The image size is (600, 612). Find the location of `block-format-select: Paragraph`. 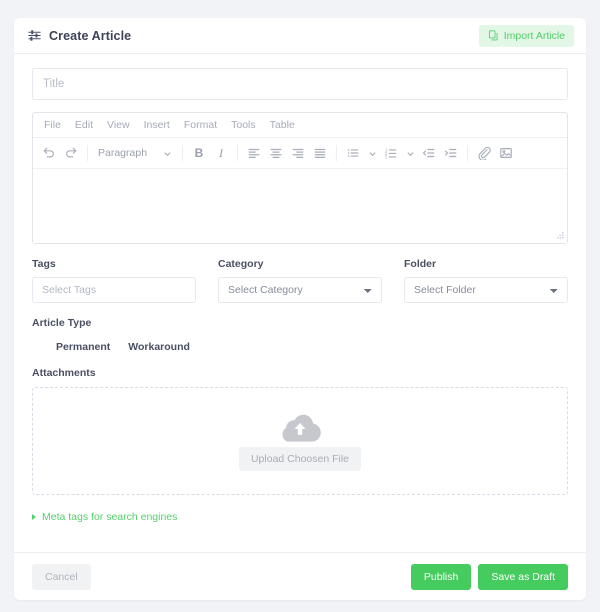

block-format-select: Paragraph is located at coordinates (135, 153).